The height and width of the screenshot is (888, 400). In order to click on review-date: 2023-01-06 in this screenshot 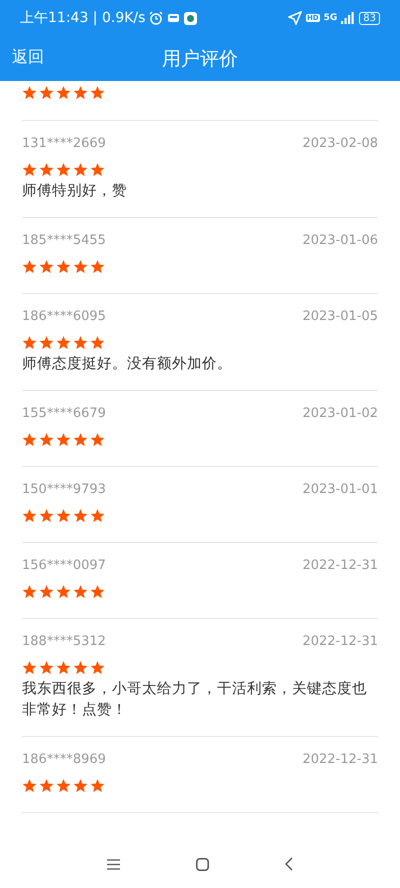, I will do `click(340, 241)`.